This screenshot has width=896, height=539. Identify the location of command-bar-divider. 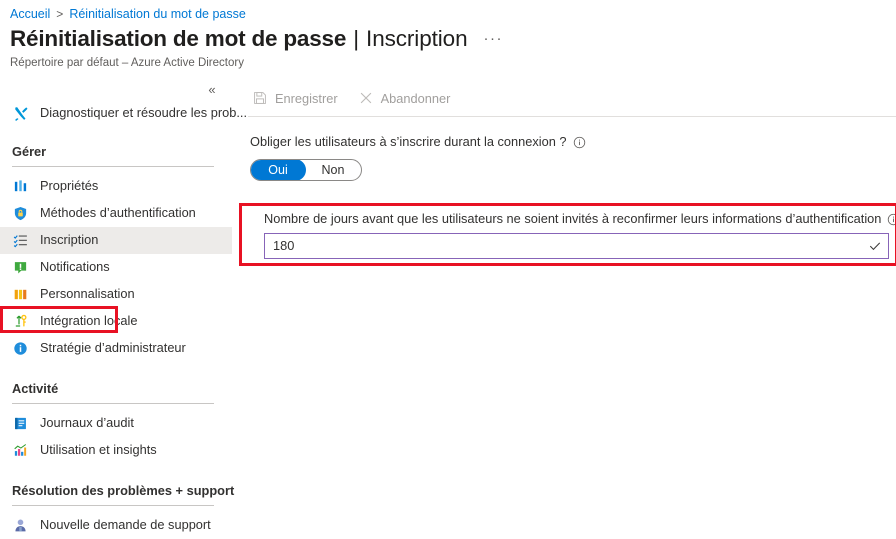
(572, 116).